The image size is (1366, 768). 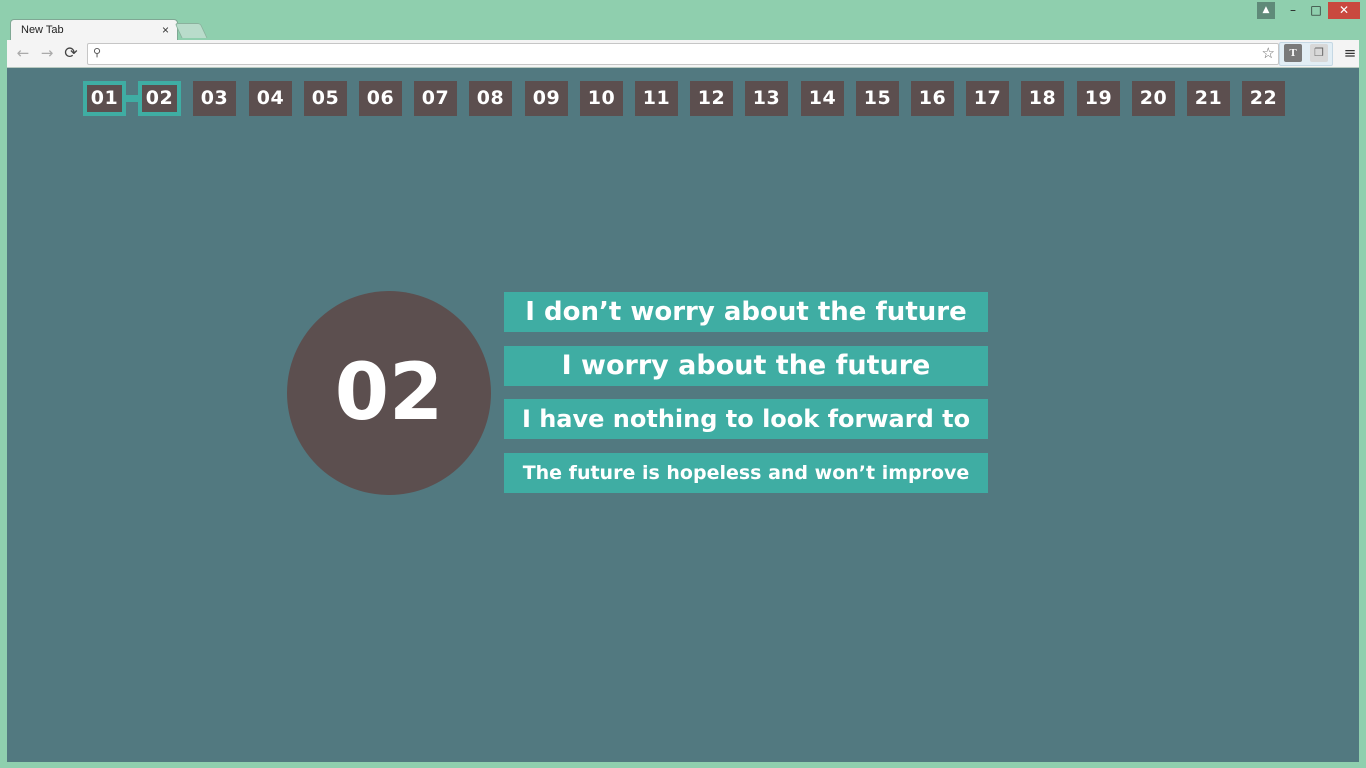 What do you see at coordinates (389, 393) in the screenshot?
I see `current-question-number: 02` at bounding box center [389, 393].